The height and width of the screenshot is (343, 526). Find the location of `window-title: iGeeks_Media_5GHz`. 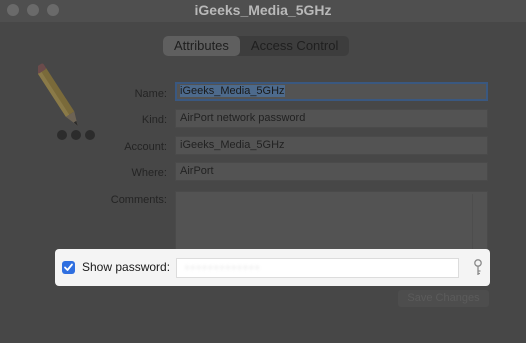

window-title: iGeeks_Media_5GHz is located at coordinates (263, 10).